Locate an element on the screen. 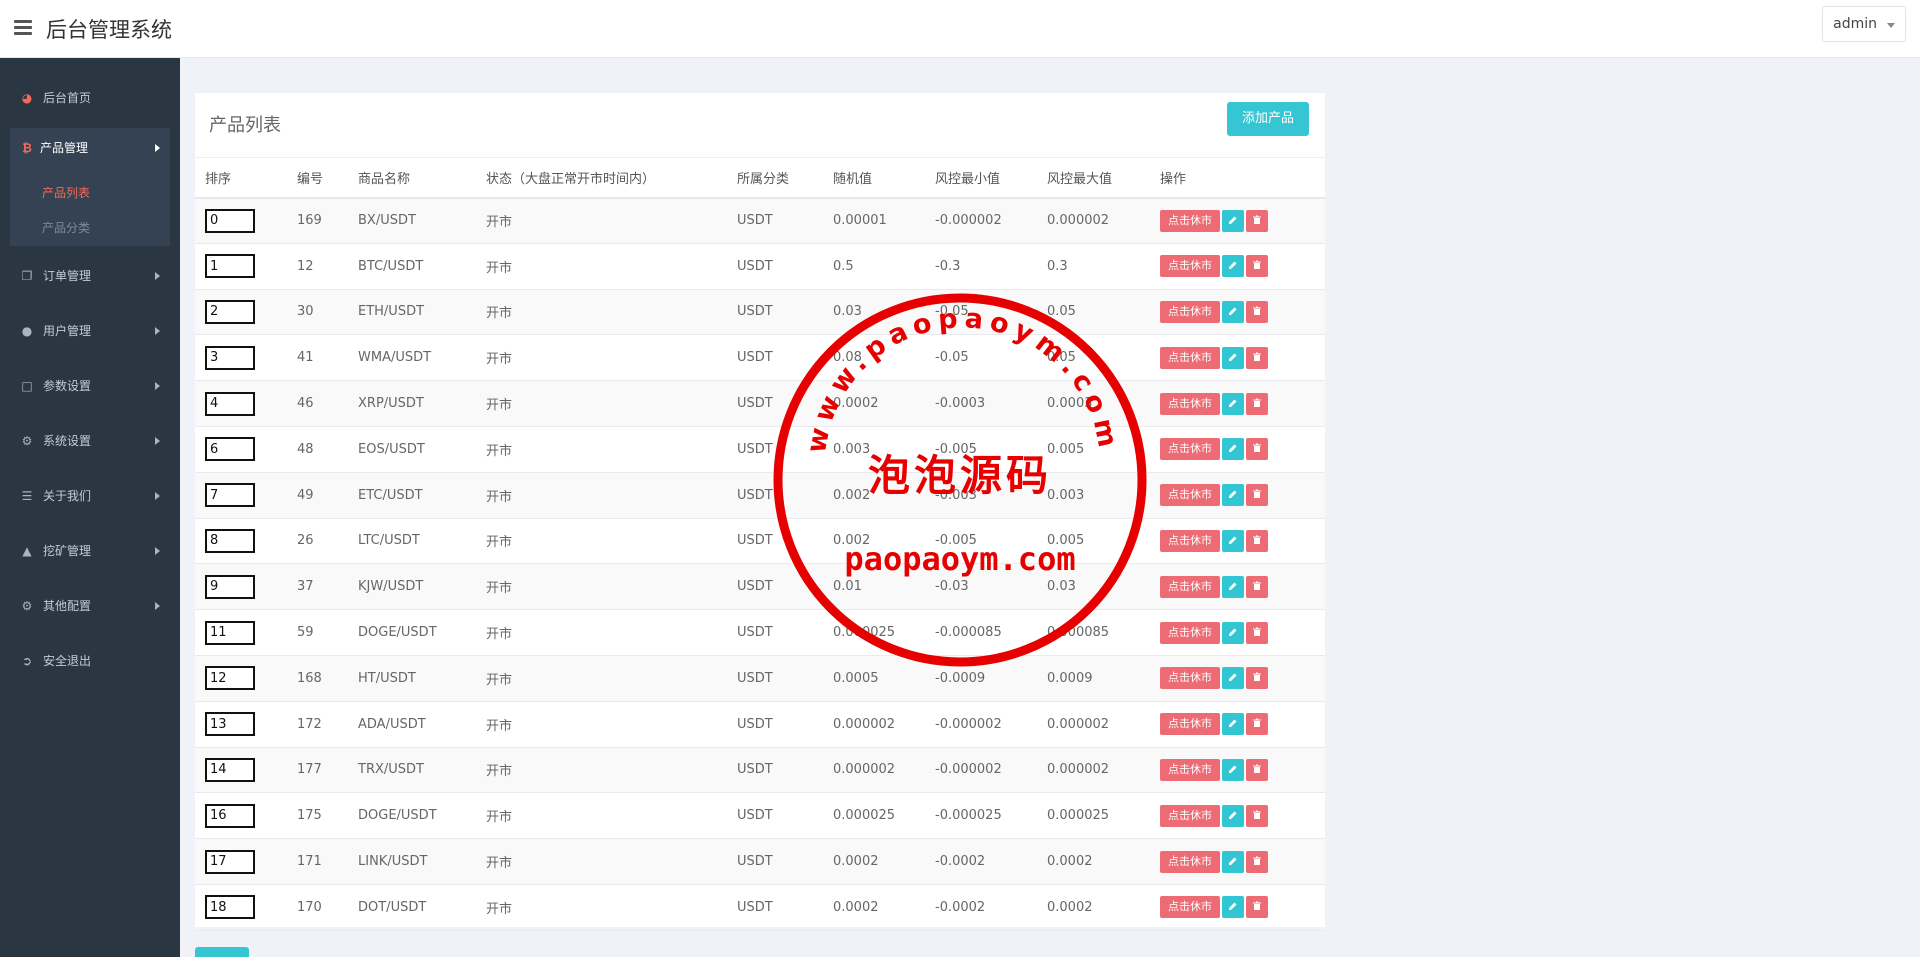 This screenshot has width=1920, height=957. sidebar-item-about: ☰ 关于我们 is located at coordinates (90, 496).